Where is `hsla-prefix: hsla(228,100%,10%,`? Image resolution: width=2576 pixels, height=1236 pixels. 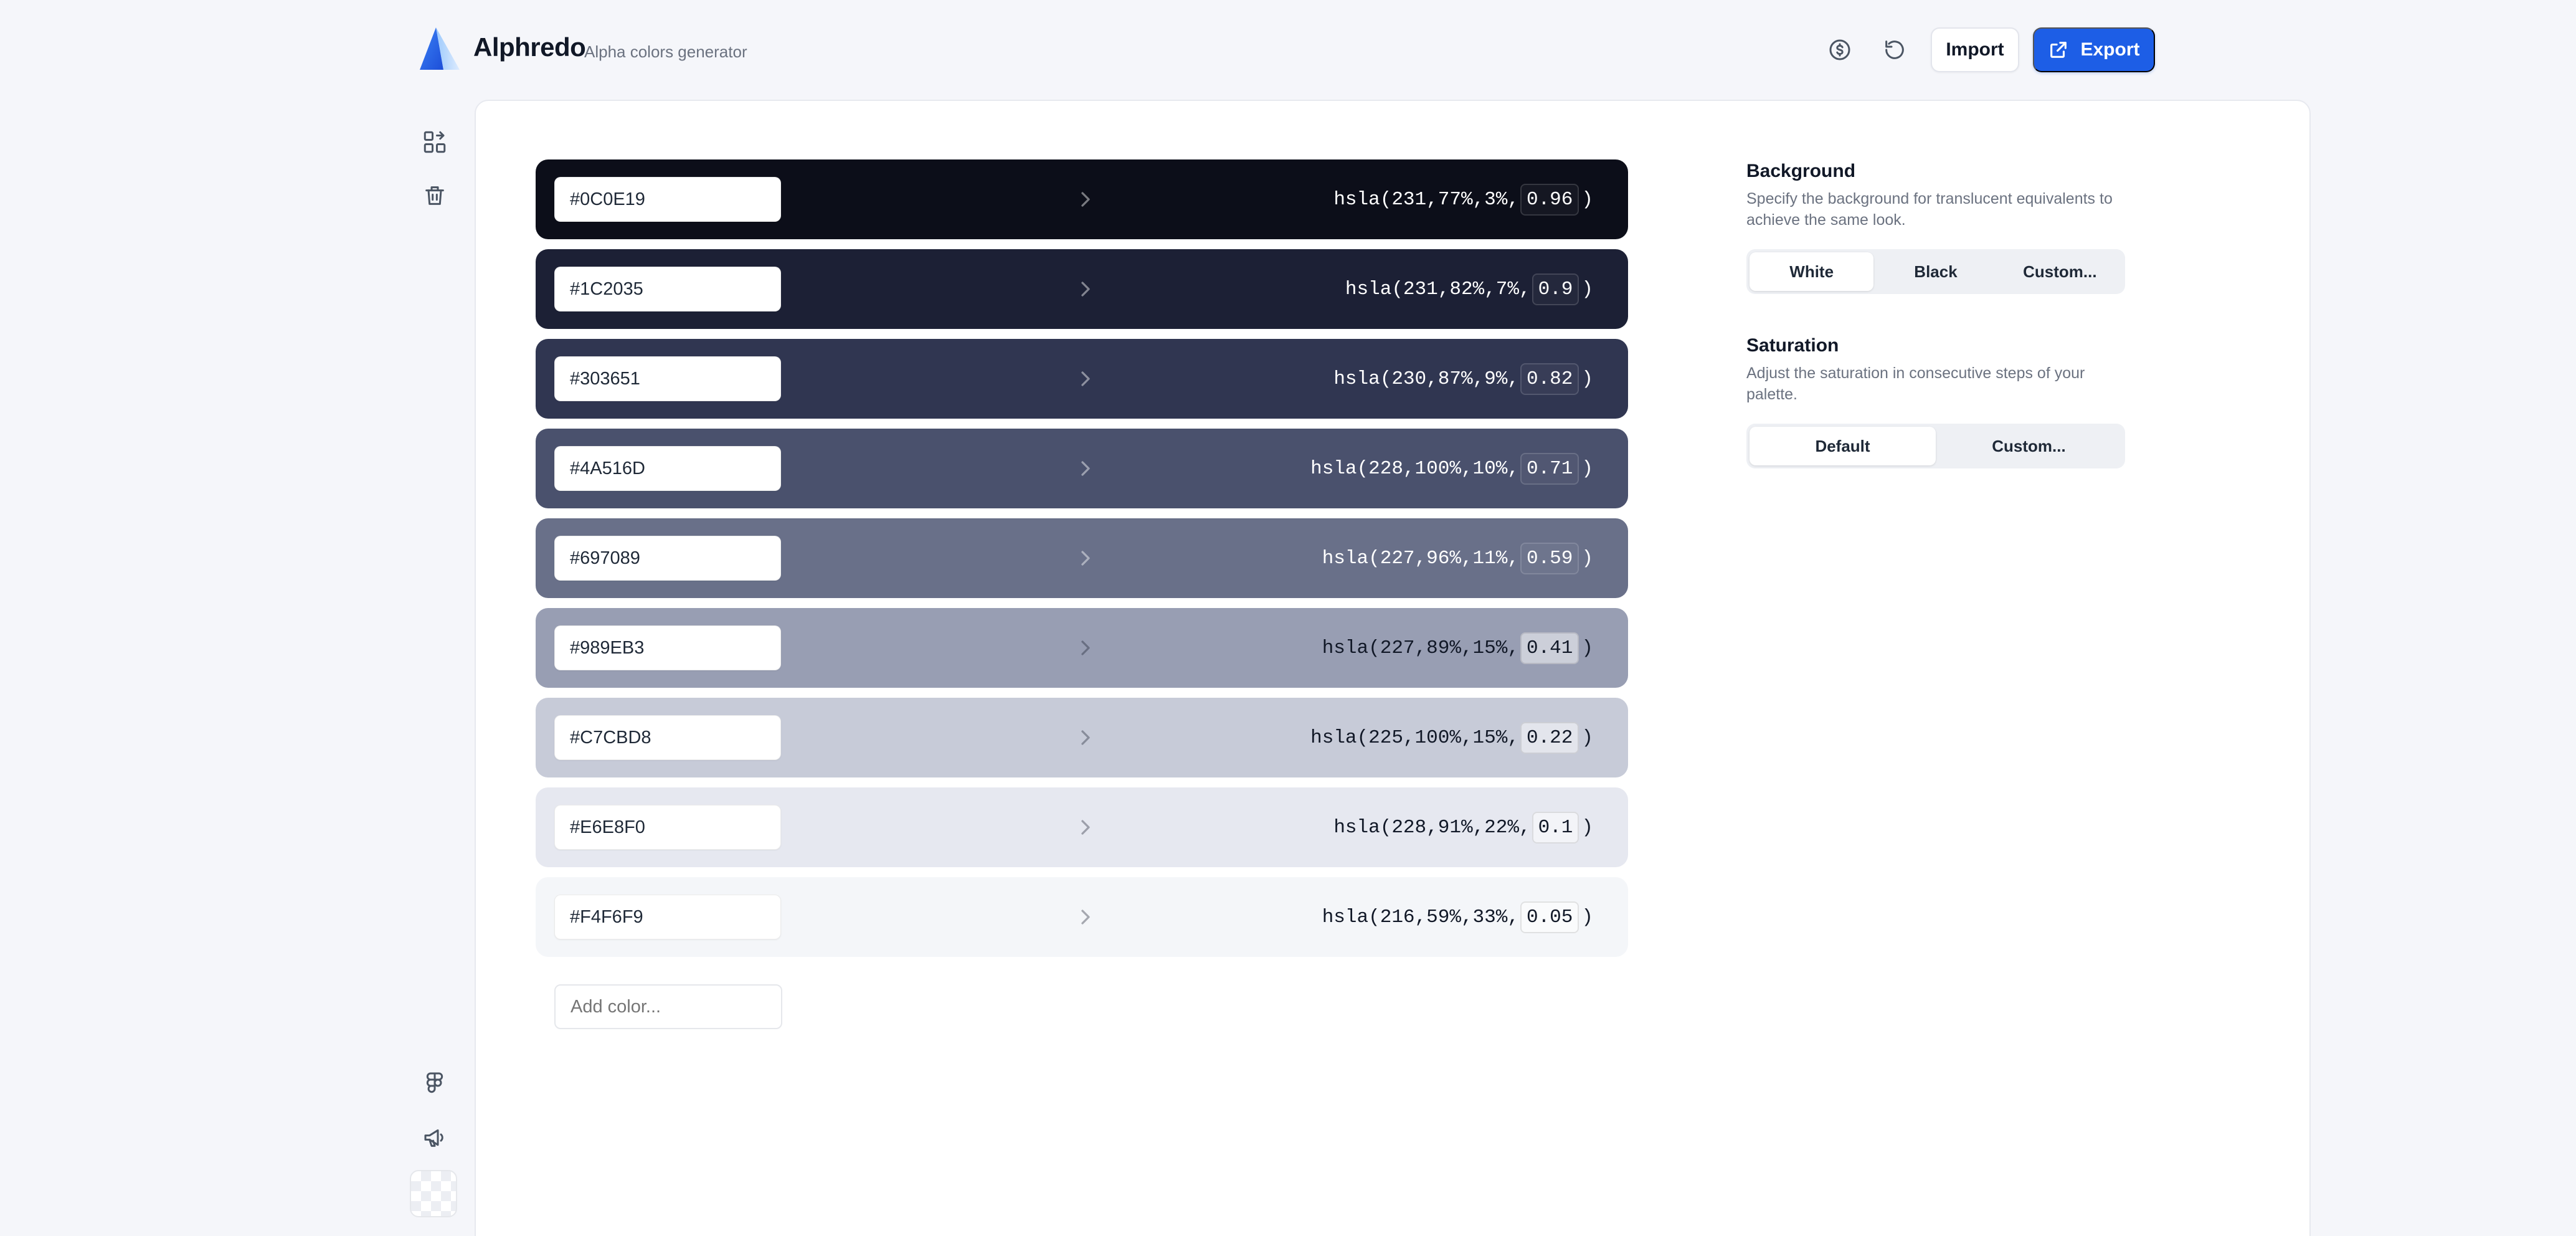
hsla-prefix: hsla(228,100%,10%, is located at coordinates (1415, 468).